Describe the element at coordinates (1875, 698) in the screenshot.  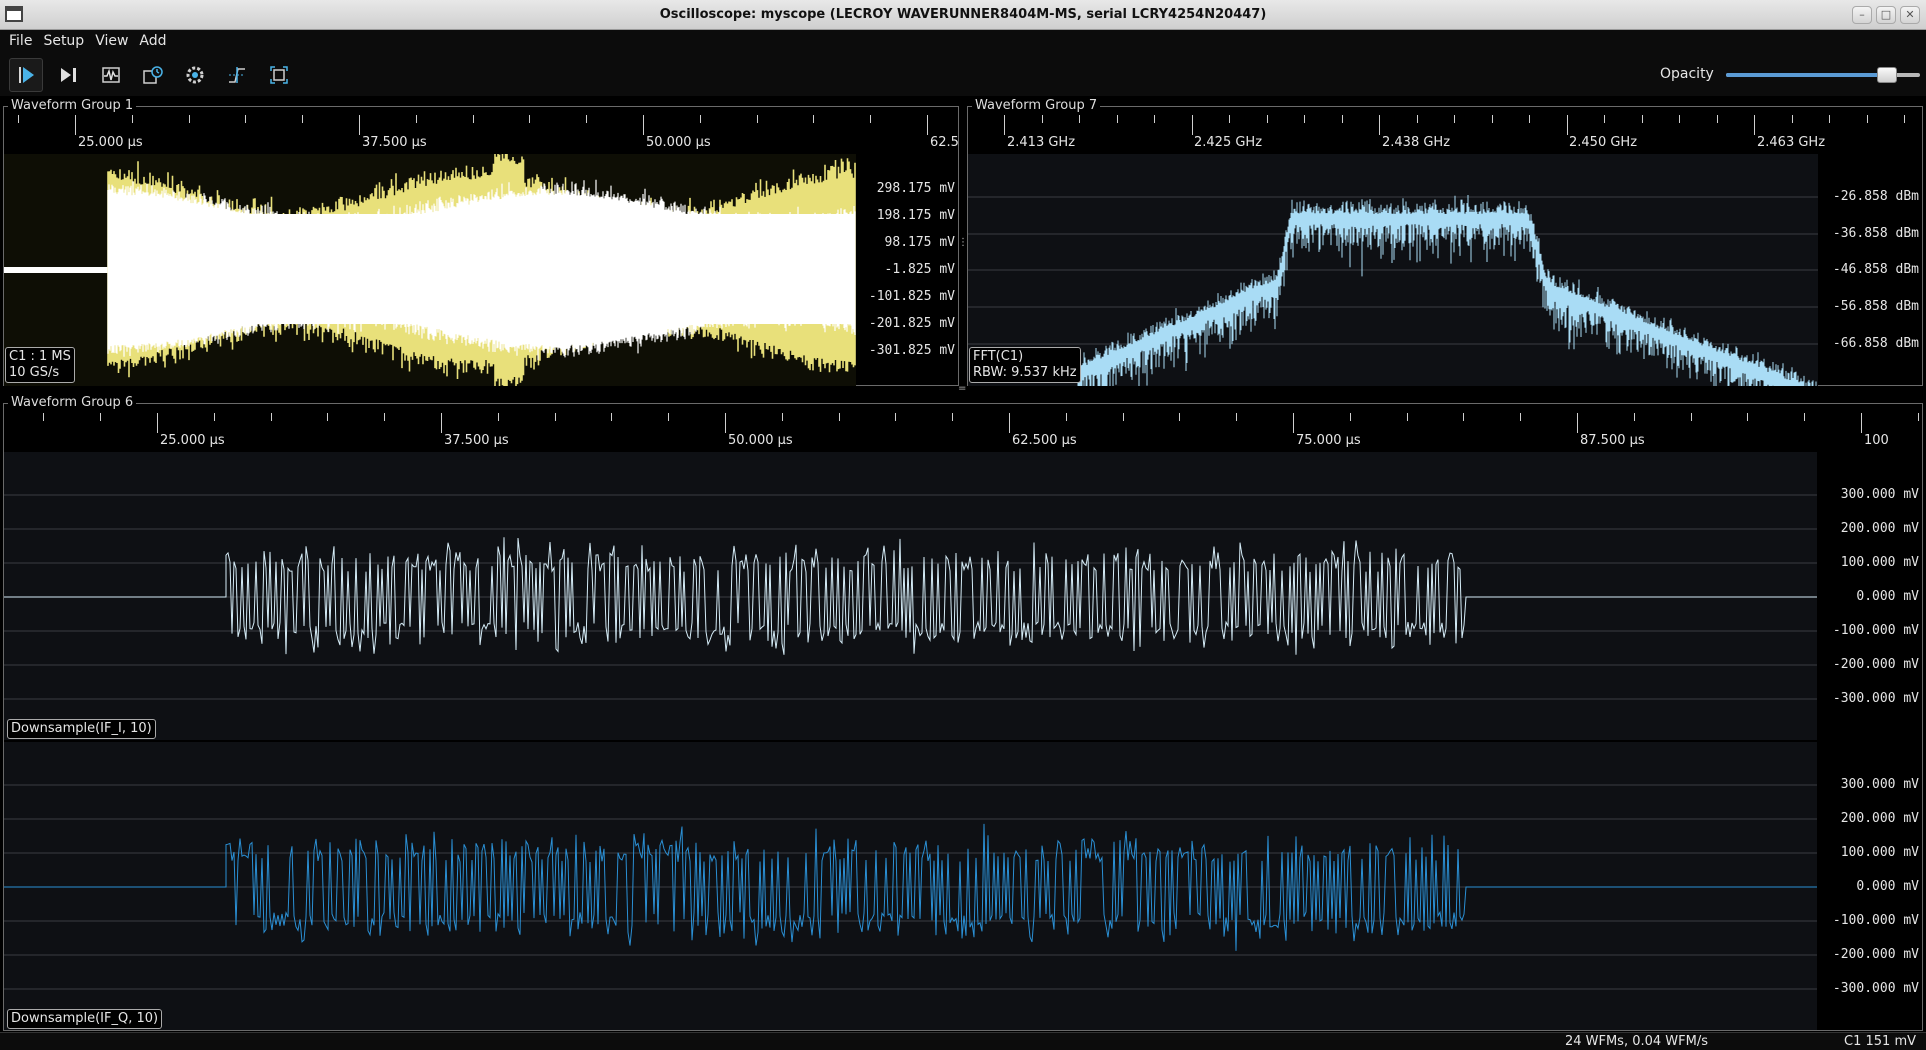
I see `y-axis-label: -300.000 mV` at that location.